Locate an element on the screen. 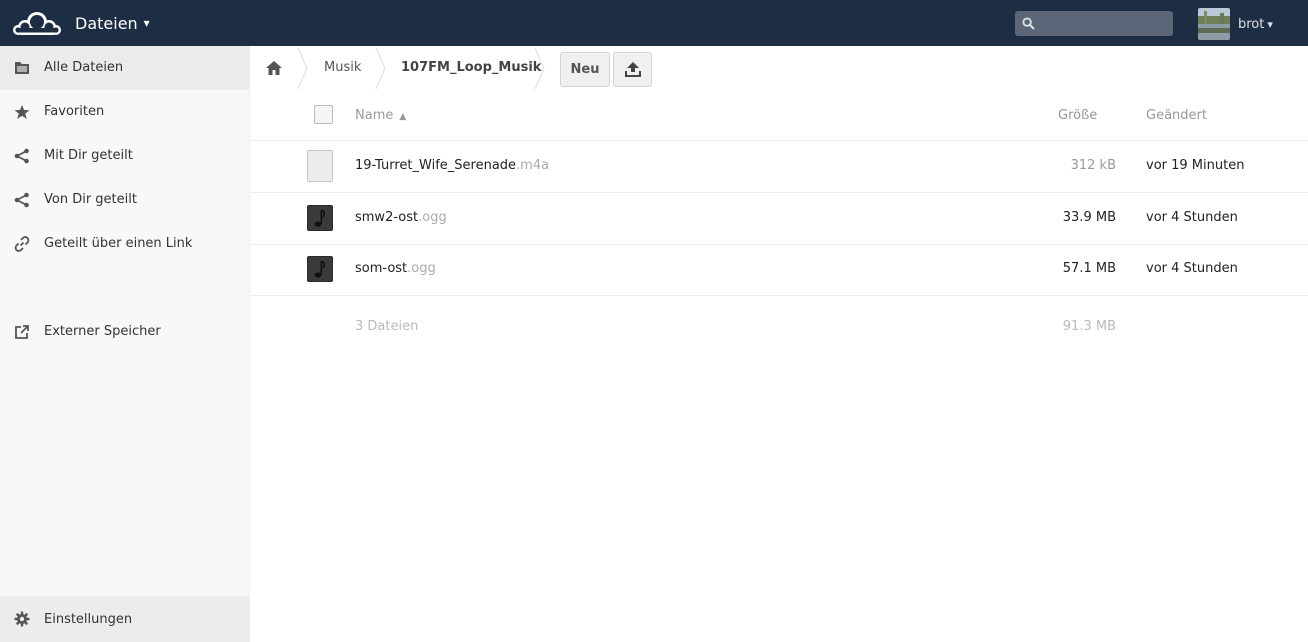  owncloud-logo is located at coordinates (37, 23).